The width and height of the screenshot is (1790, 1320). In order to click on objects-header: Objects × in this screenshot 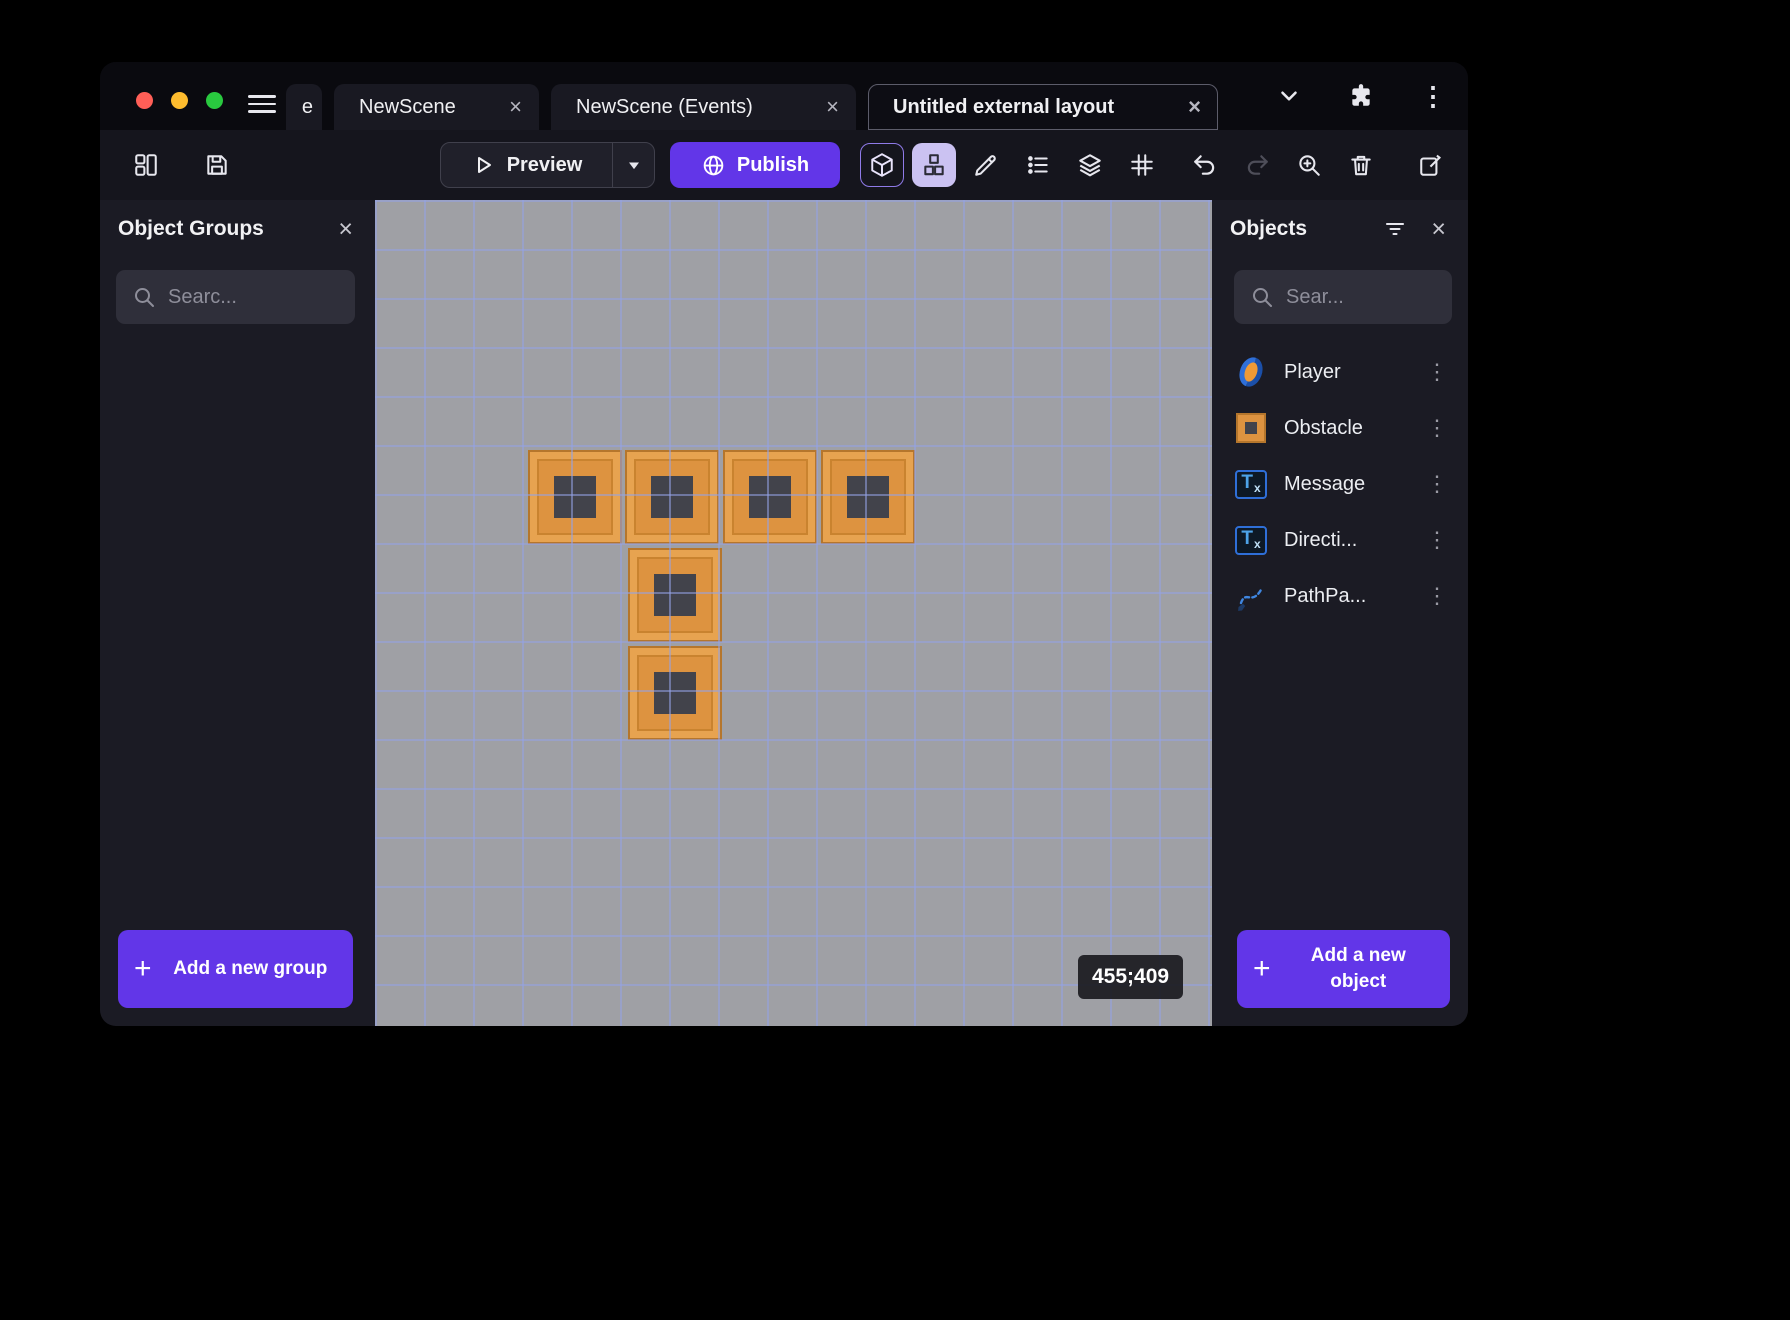, I will do `click(1340, 229)`.